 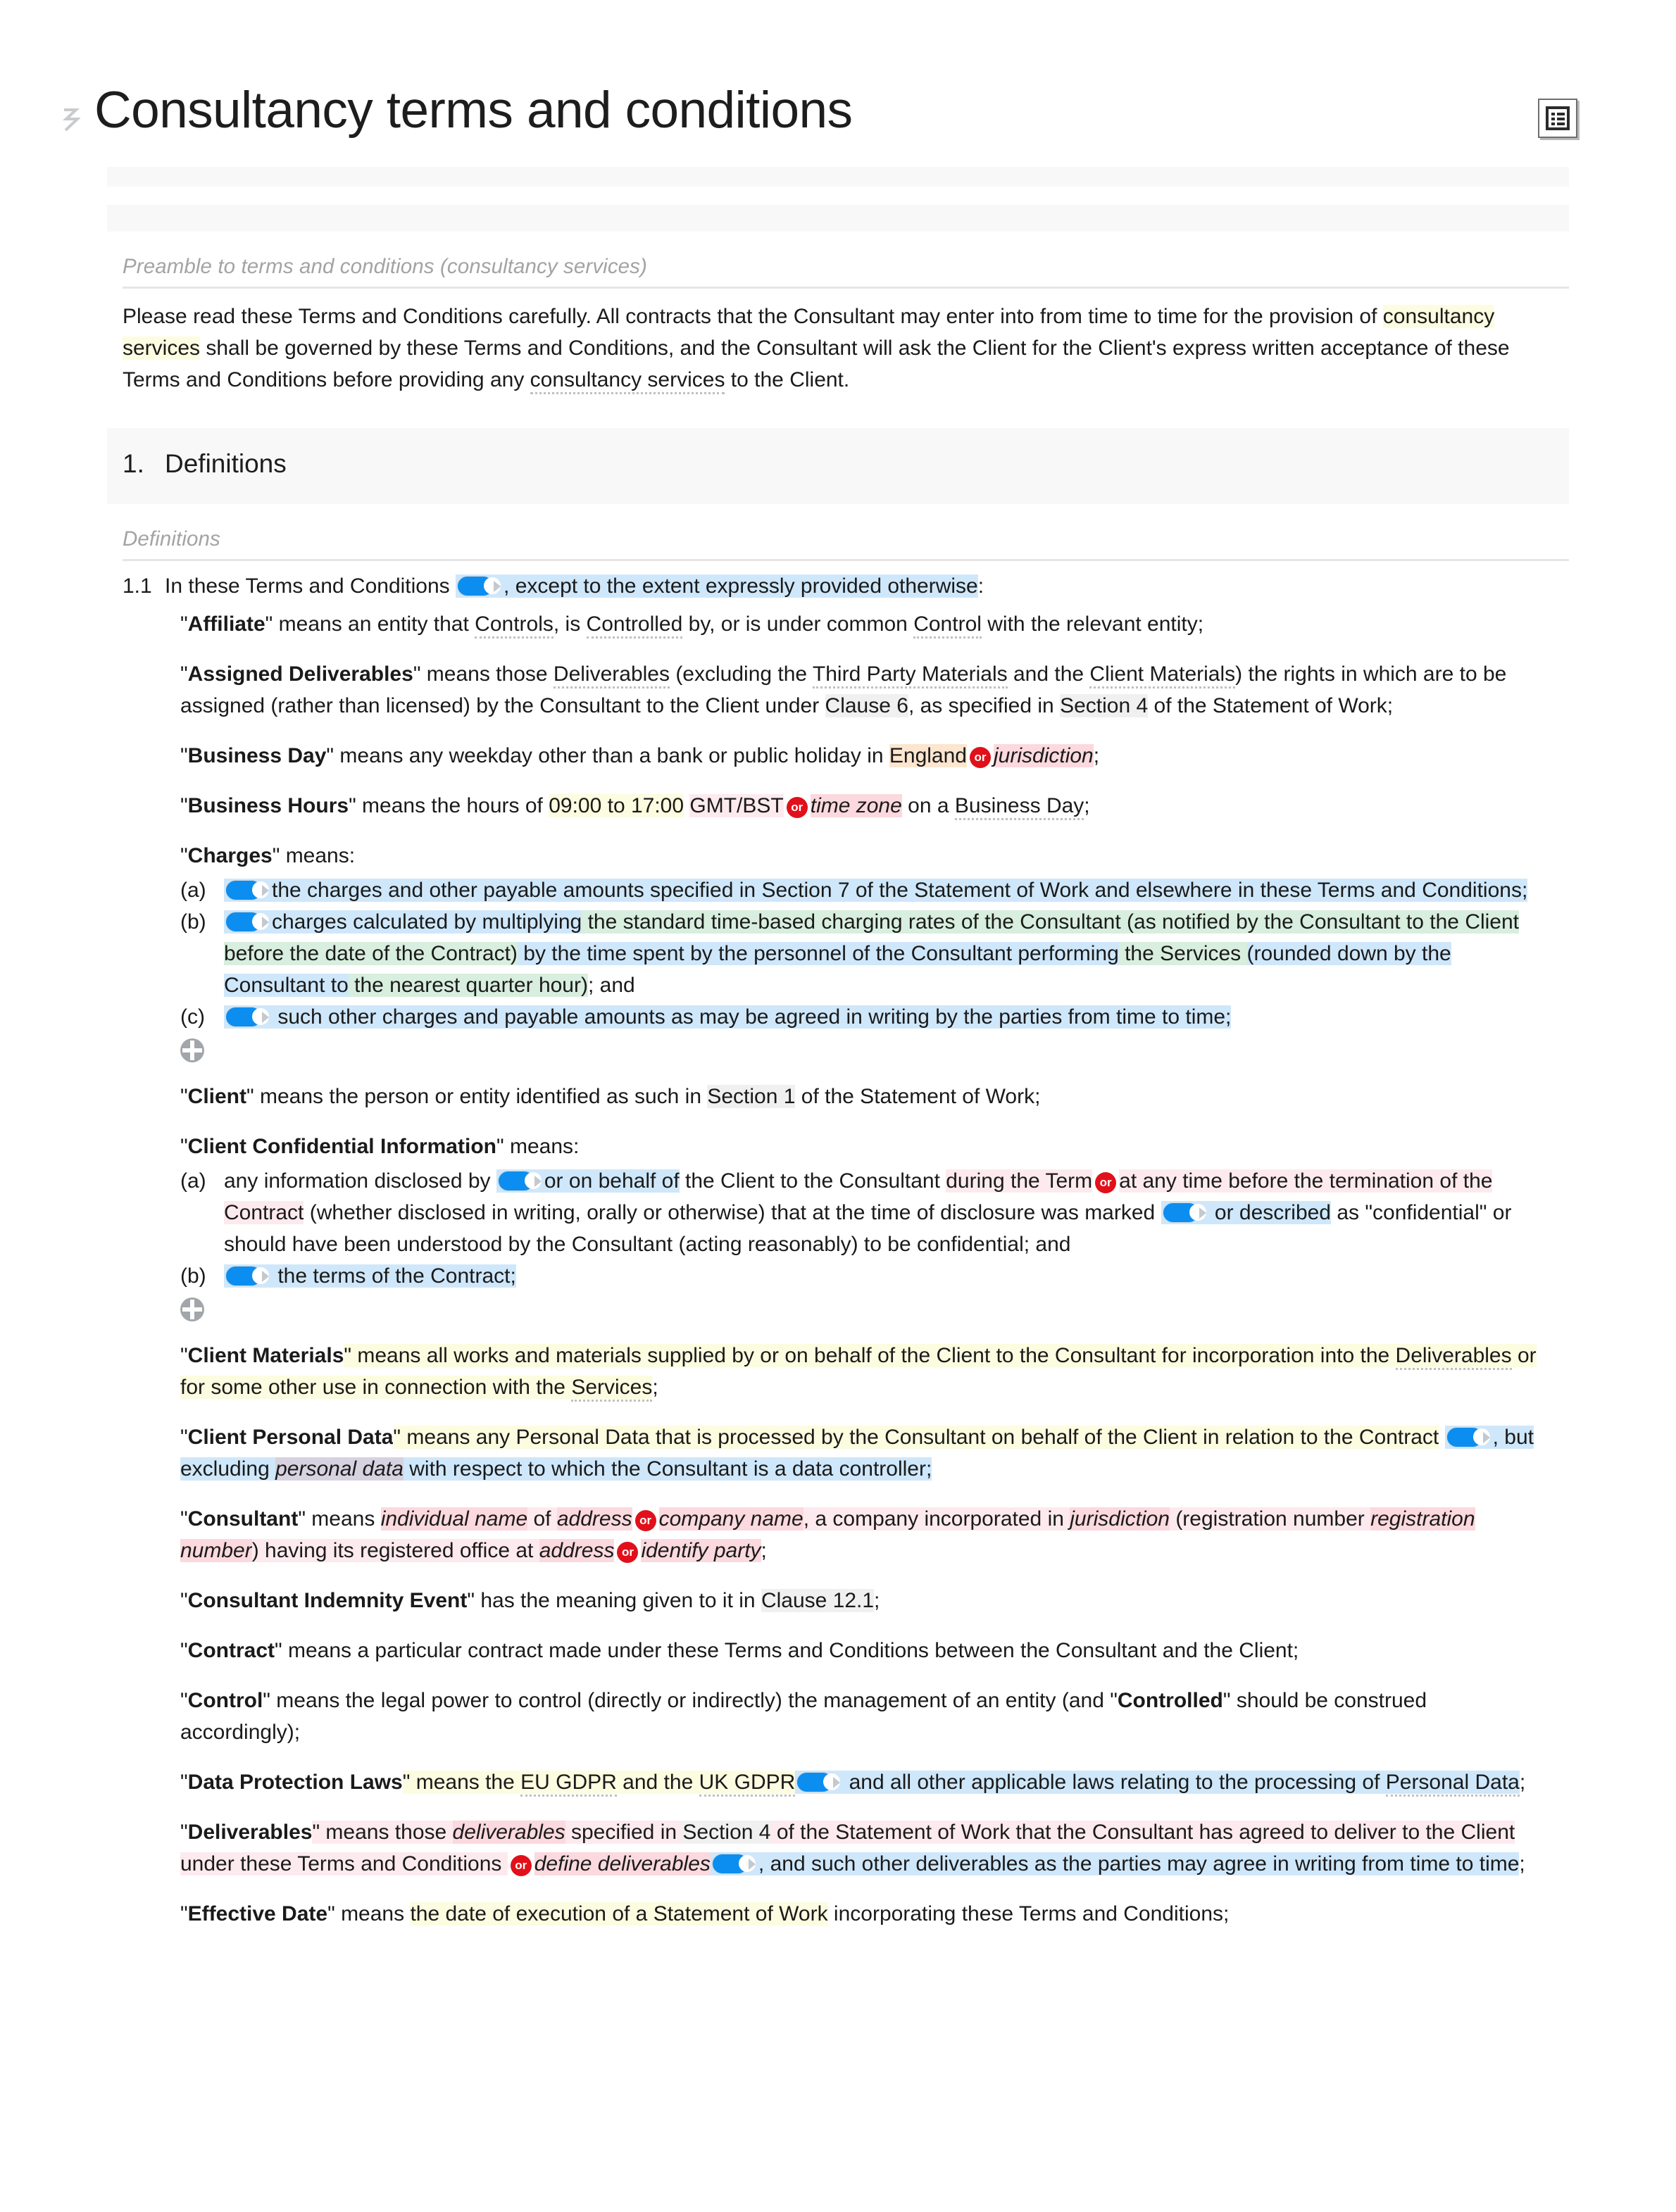 I want to click on placeholder-individual-name: individual name, so click(x=454, y=1519).